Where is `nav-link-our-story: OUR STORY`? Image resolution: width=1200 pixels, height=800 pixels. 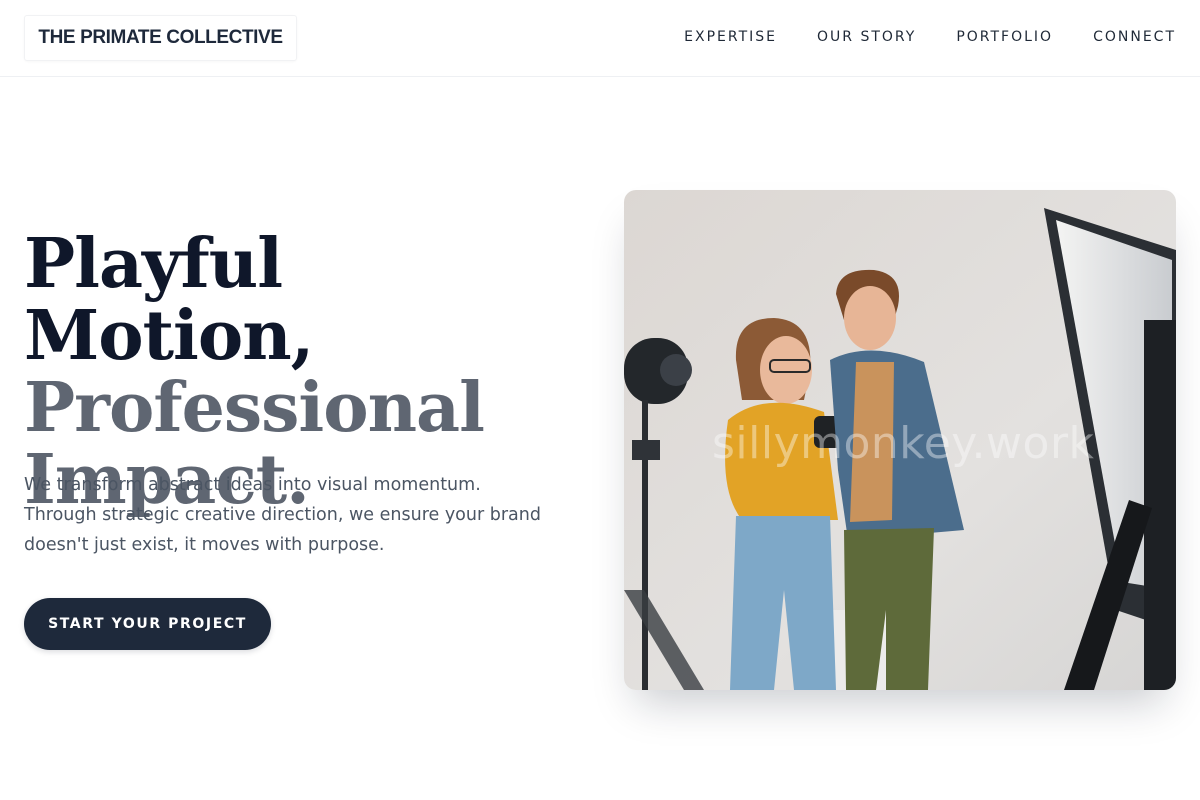
nav-link-our-story: OUR STORY is located at coordinates (866, 37).